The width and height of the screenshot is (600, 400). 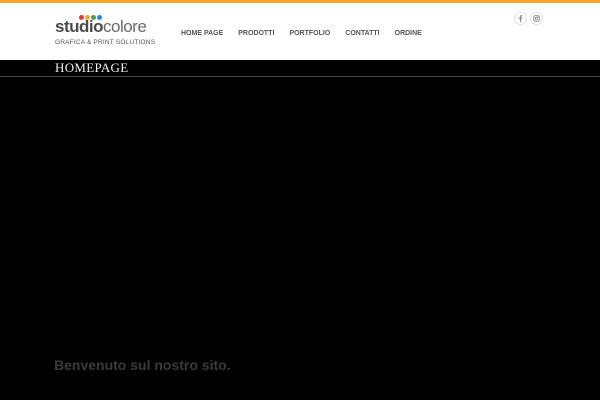 I want to click on nav-item-contatti: CONTATTI, so click(x=362, y=34).